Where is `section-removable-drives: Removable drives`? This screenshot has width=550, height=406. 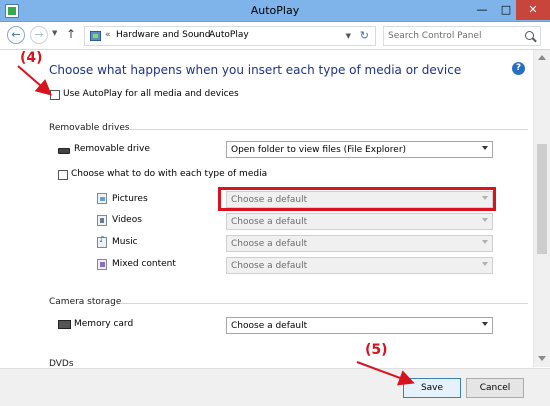
section-removable-drives: Removable drives is located at coordinates (89, 128).